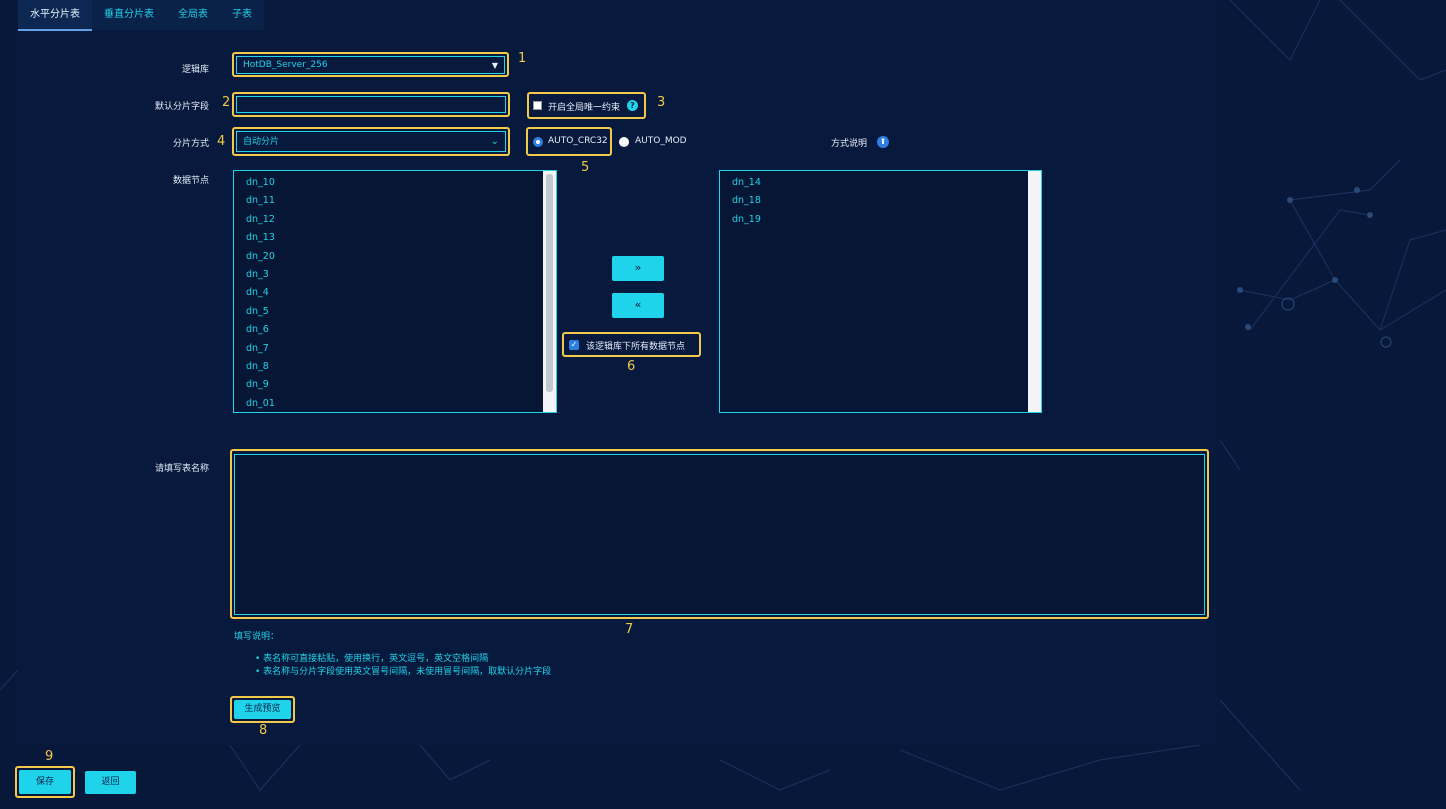 The height and width of the screenshot is (809, 1446). What do you see at coordinates (880, 183) in the screenshot?
I see `selected-node-item: dn_14` at bounding box center [880, 183].